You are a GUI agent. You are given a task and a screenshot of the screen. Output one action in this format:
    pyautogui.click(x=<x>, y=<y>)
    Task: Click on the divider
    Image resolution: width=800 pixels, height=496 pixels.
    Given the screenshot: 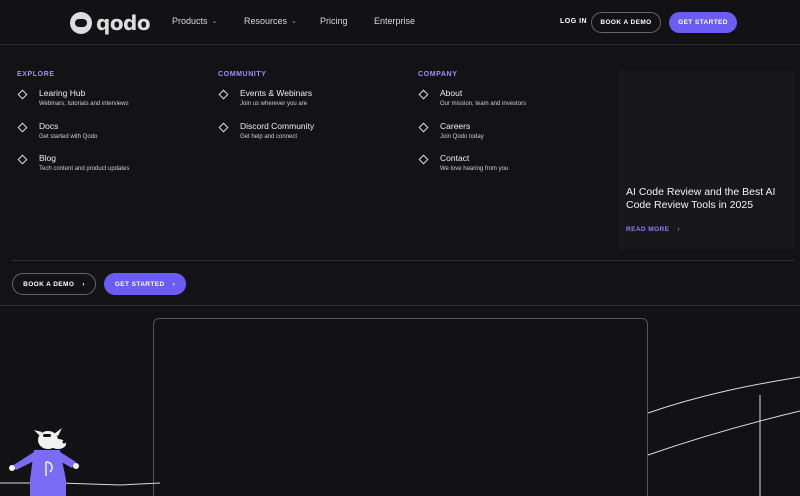 What is the action you would take?
    pyautogui.click(x=403, y=260)
    